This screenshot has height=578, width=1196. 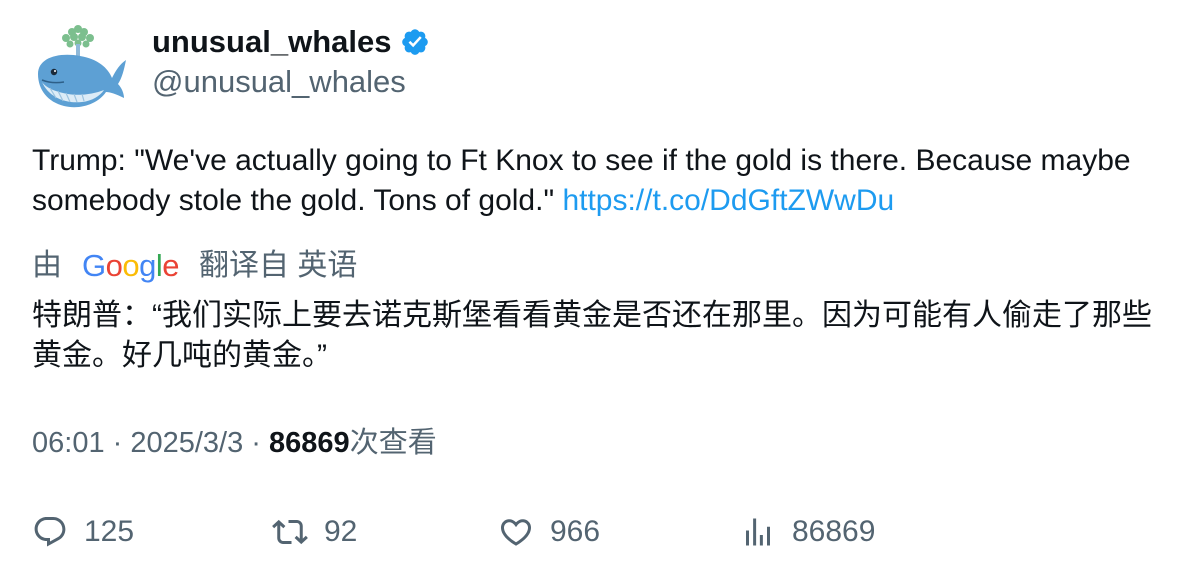 What do you see at coordinates (602, 532) in the screenshot?
I see `action-bar: 125 92 966 86869` at bounding box center [602, 532].